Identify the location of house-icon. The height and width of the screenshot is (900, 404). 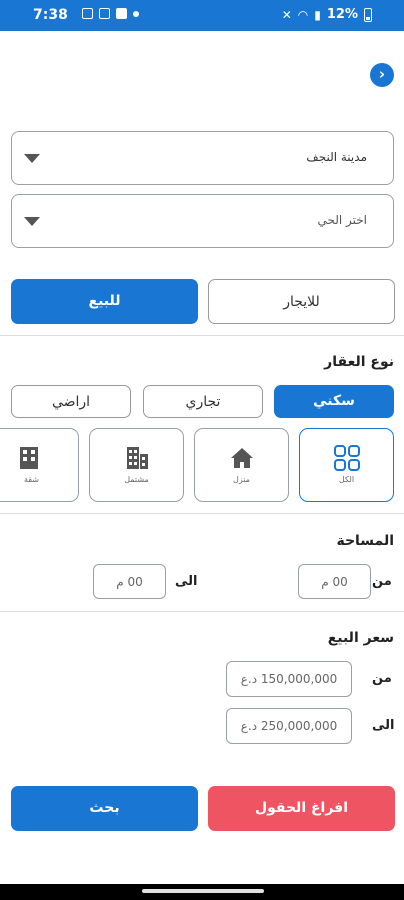
(241, 458).